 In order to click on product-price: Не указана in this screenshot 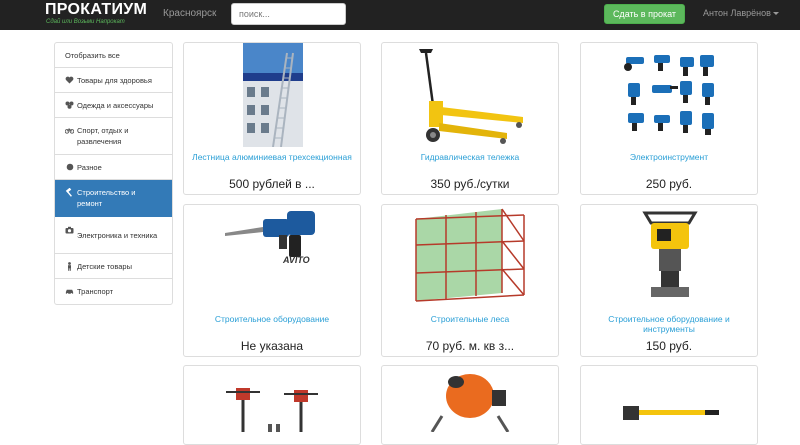, I will do `click(272, 346)`.